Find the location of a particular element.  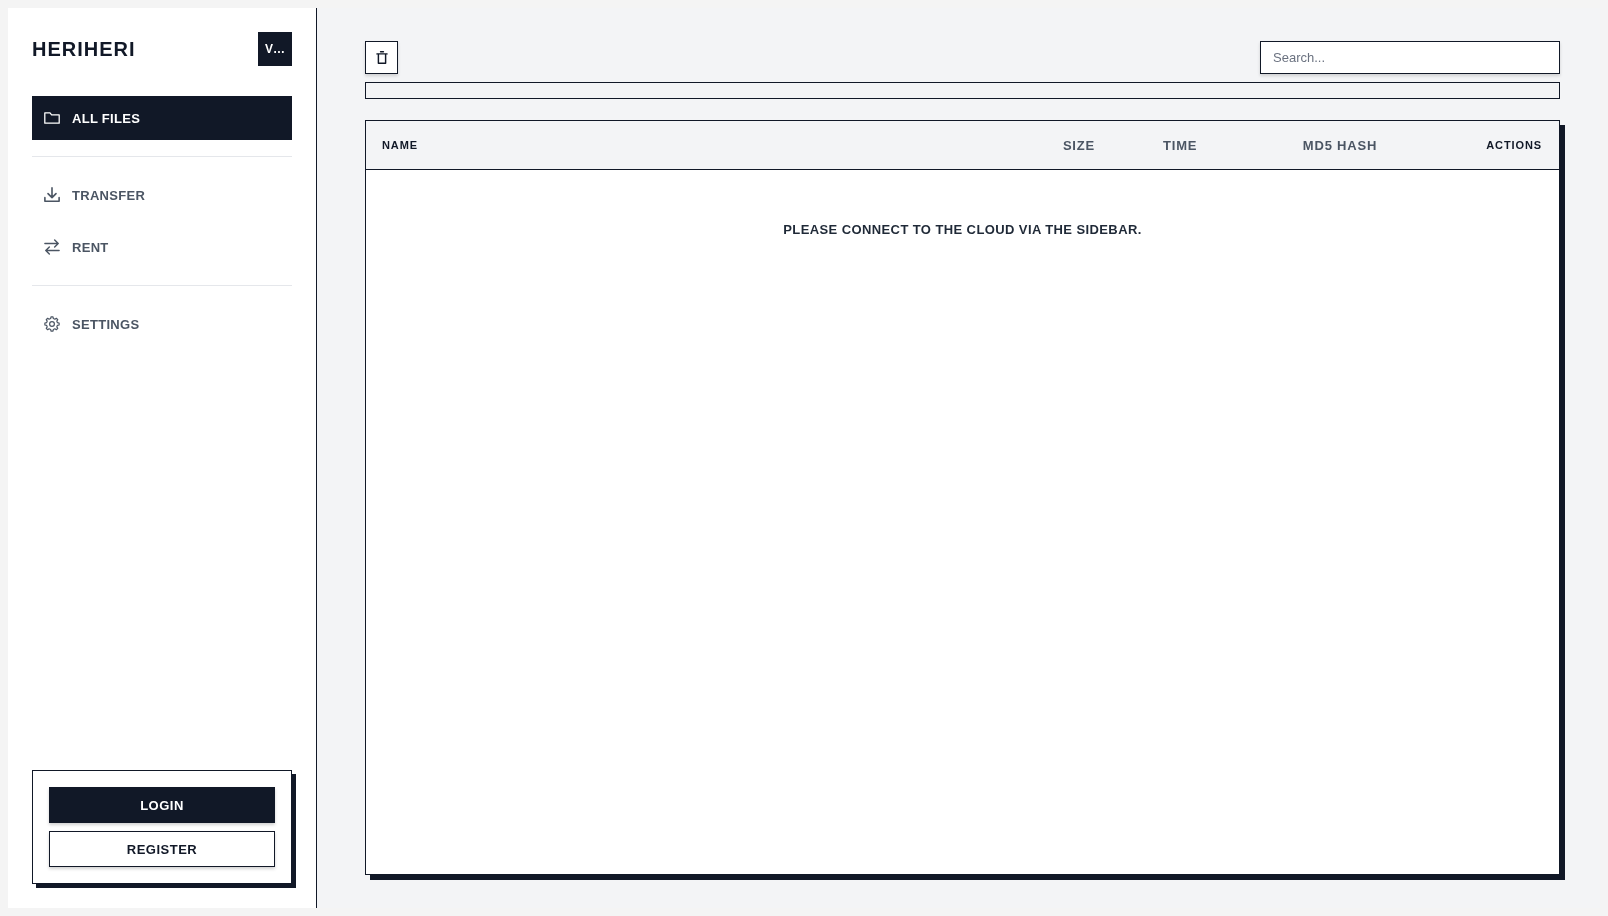

settings-icon is located at coordinates (52, 324).